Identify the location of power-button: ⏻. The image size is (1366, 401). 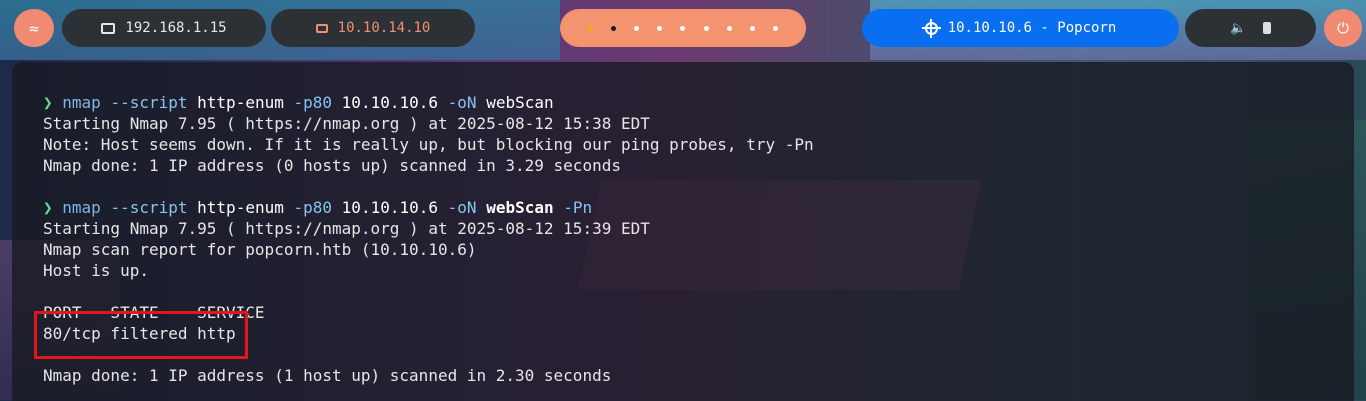
(1343, 28).